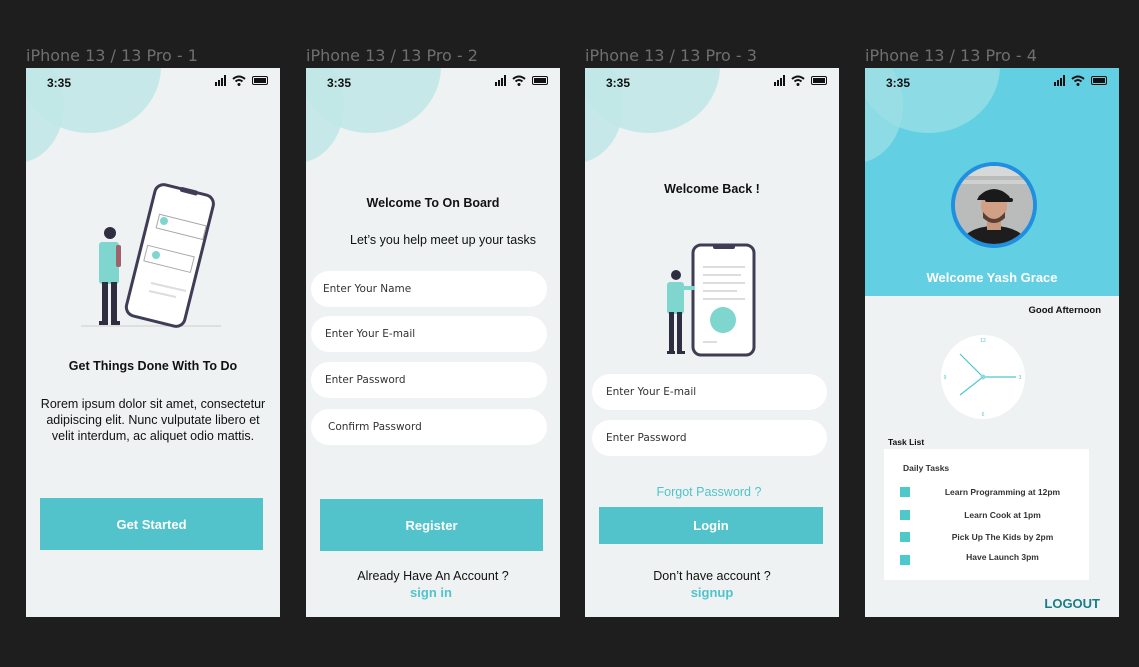 The image size is (1139, 667). I want to click on task-label: Pick Up The Kids by 2pm, so click(1002, 537).